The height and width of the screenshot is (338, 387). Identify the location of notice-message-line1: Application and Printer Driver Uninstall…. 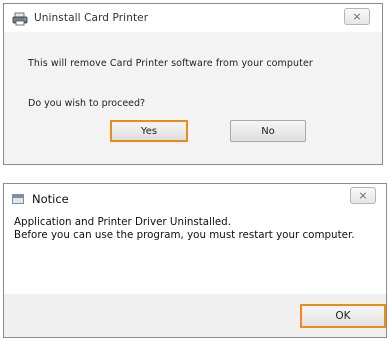
(122, 222).